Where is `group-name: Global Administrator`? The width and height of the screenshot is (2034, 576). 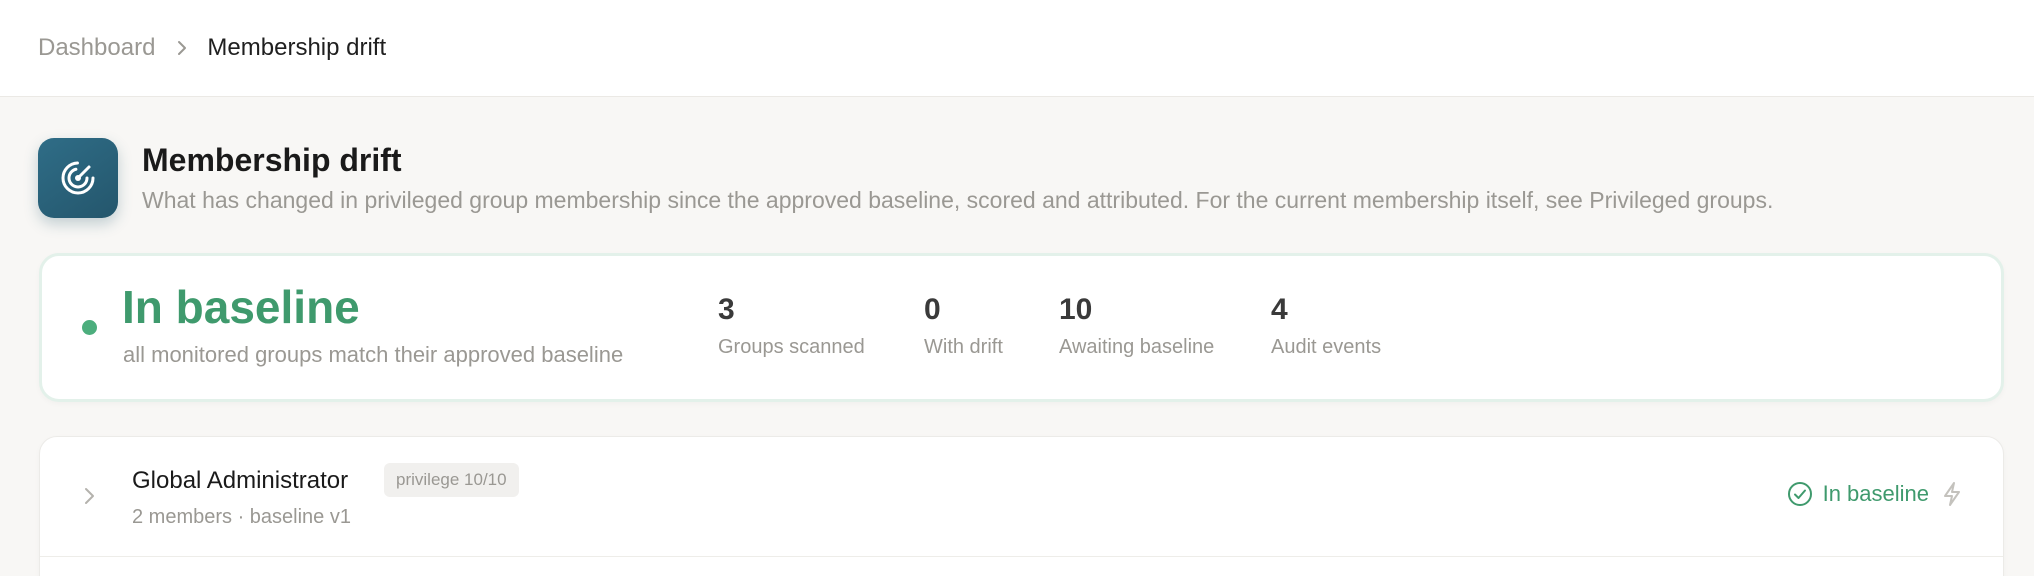
group-name: Global Administrator is located at coordinates (240, 480).